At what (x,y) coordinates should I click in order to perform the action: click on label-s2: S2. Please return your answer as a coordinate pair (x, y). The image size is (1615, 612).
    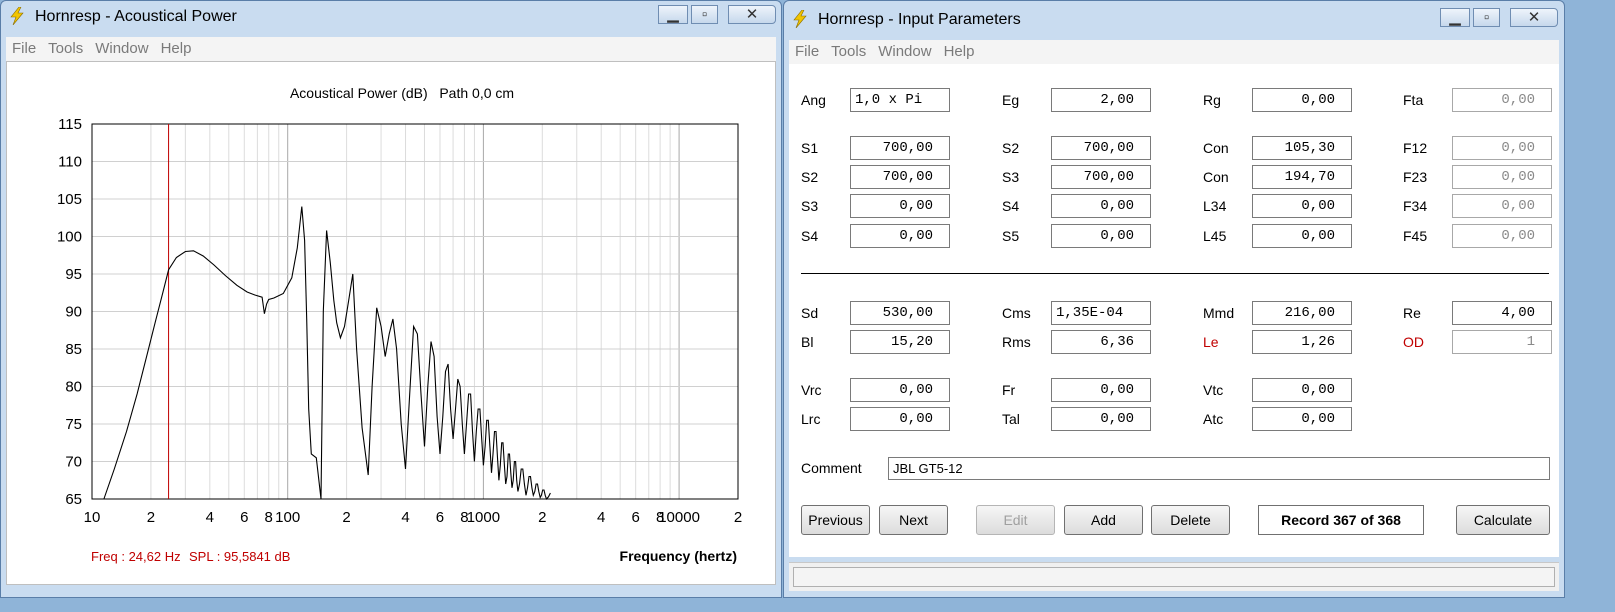
    Looking at the image, I should click on (1011, 148).